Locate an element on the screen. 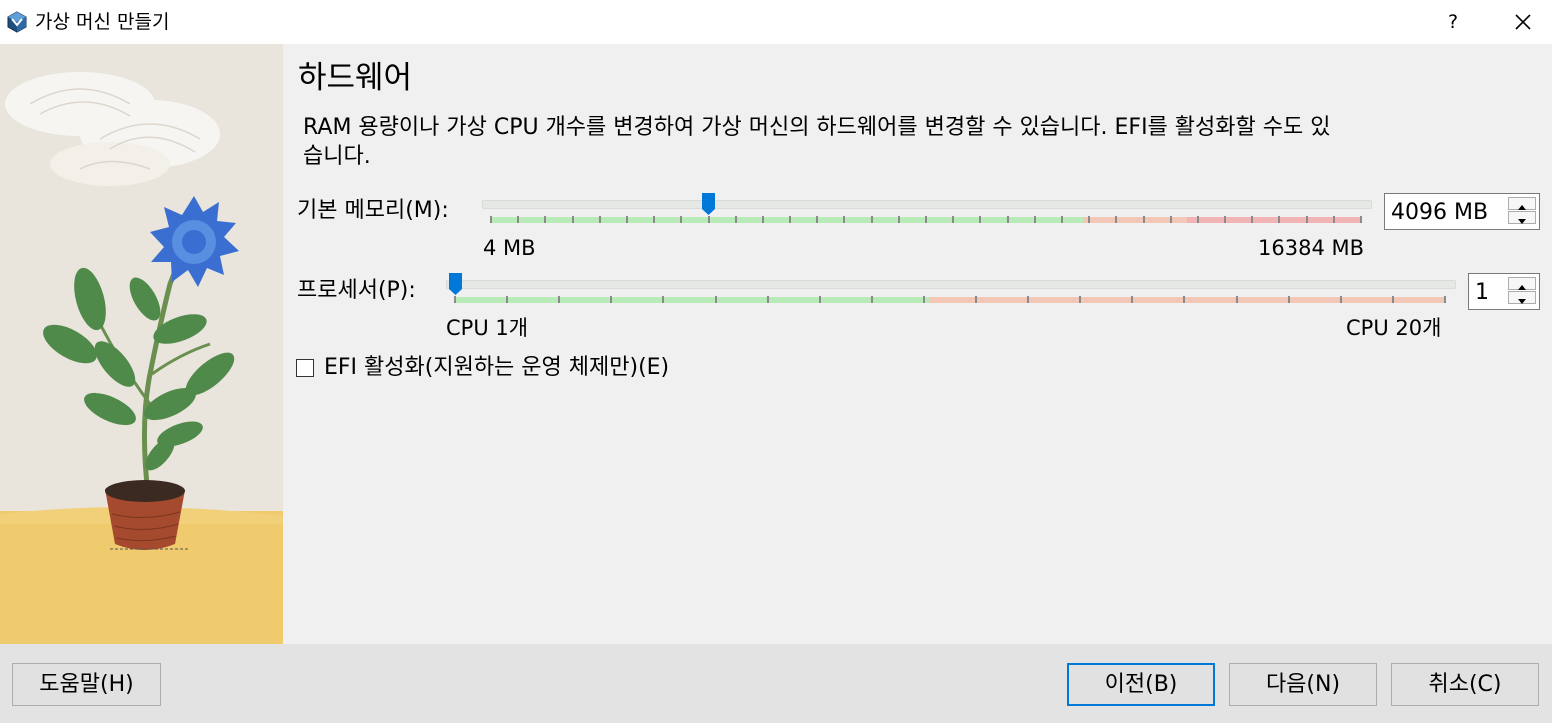 The width and height of the screenshot is (1552, 723). processor-spin-up-button is located at coordinates (1522, 283).